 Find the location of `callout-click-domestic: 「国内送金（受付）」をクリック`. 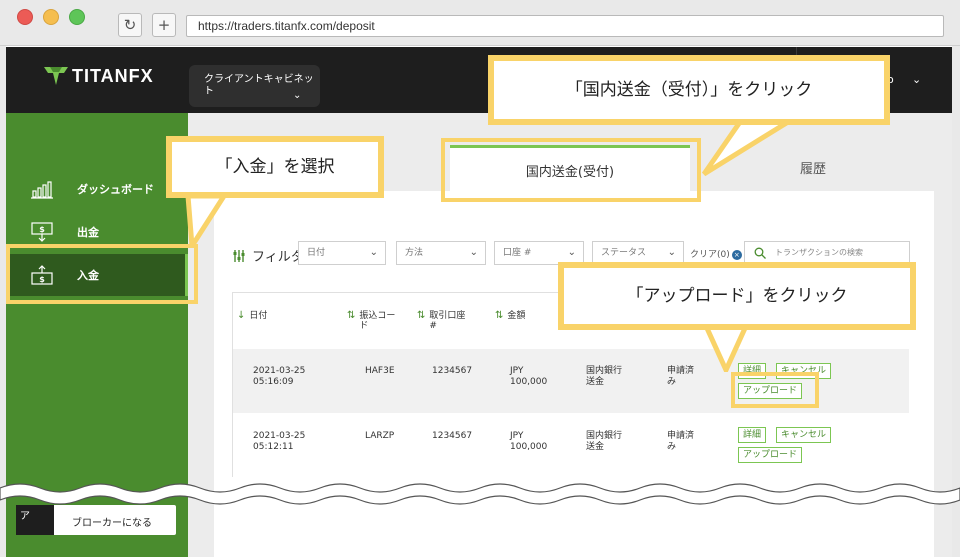

callout-click-domestic: 「国内送金（受付）」をクリック is located at coordinates (689, 90).